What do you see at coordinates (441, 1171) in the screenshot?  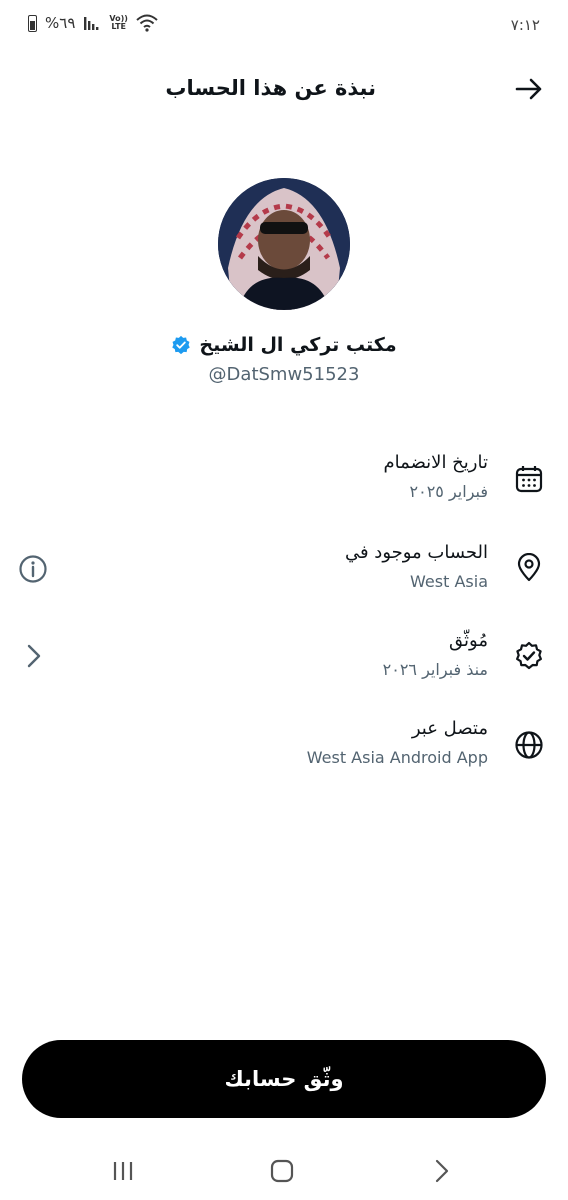 I see `back-icon` at bounding box center [441, 1171].